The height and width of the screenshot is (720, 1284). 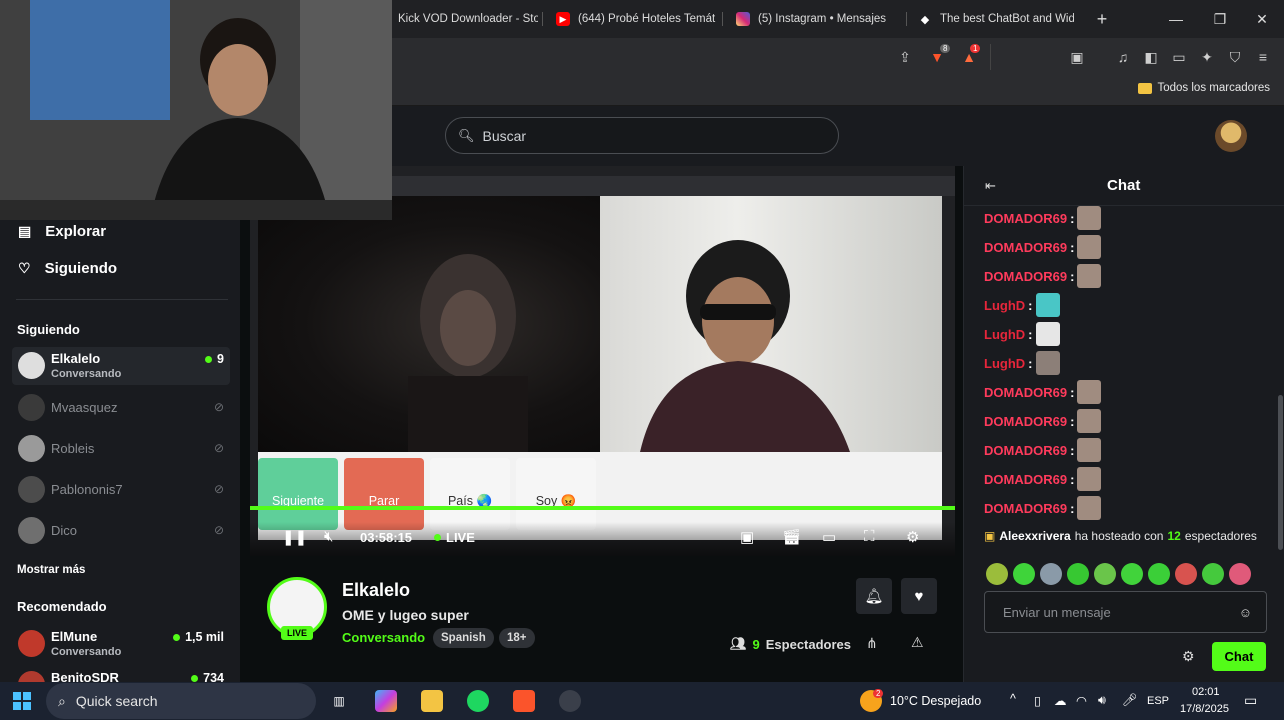 I want to click on tab-youtube: ▶ (644) Probé Hoteles Temát, so click(x=636, y=19).